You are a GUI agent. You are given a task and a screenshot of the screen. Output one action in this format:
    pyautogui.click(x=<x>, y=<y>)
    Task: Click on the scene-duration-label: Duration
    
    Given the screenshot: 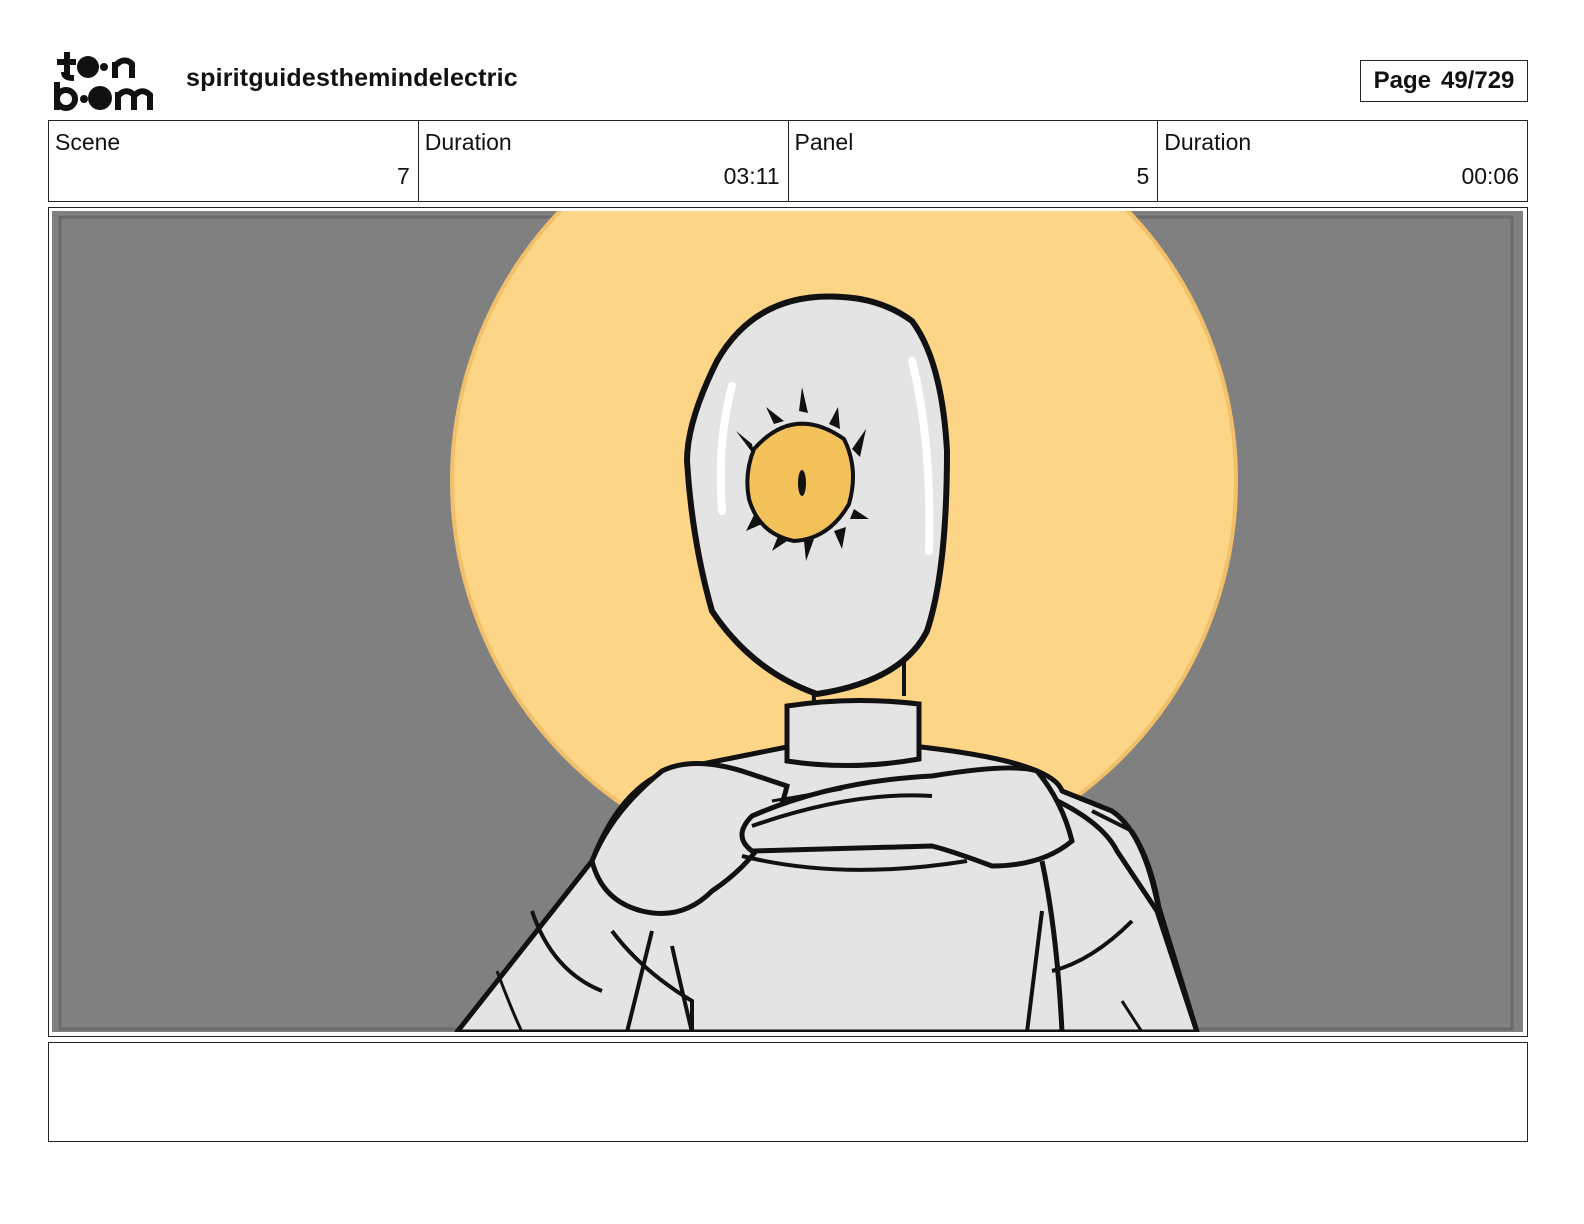 What is the action you would take?
    pyautogui.click(x=468, y=142)
    